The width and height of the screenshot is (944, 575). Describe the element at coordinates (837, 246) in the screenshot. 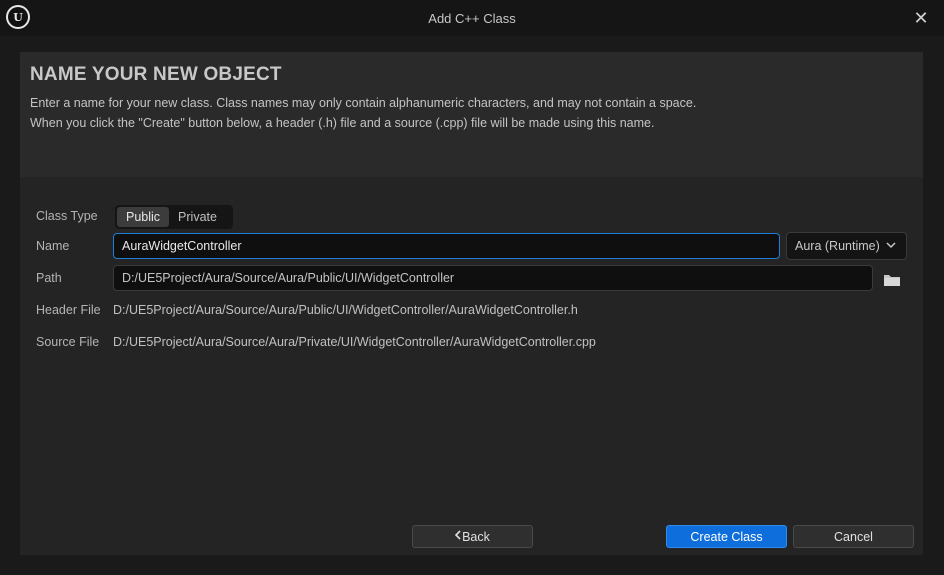

I see `module-dropdown-value: Aura (Runtime)` at that location.